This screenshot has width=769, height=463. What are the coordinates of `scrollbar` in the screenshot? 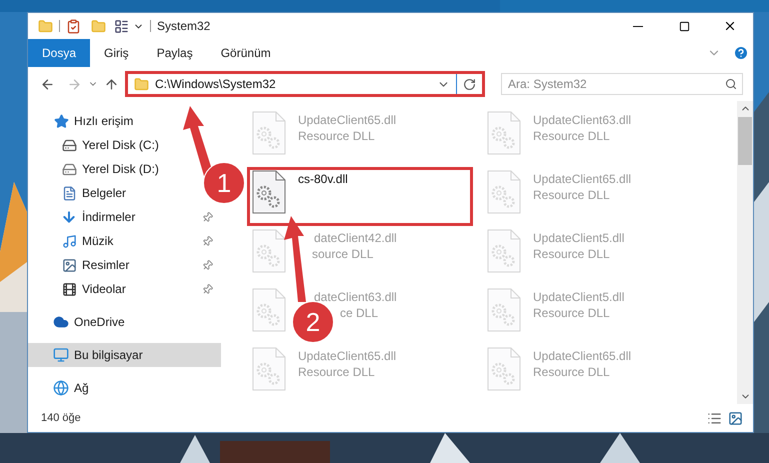 It's located at (745, 252).